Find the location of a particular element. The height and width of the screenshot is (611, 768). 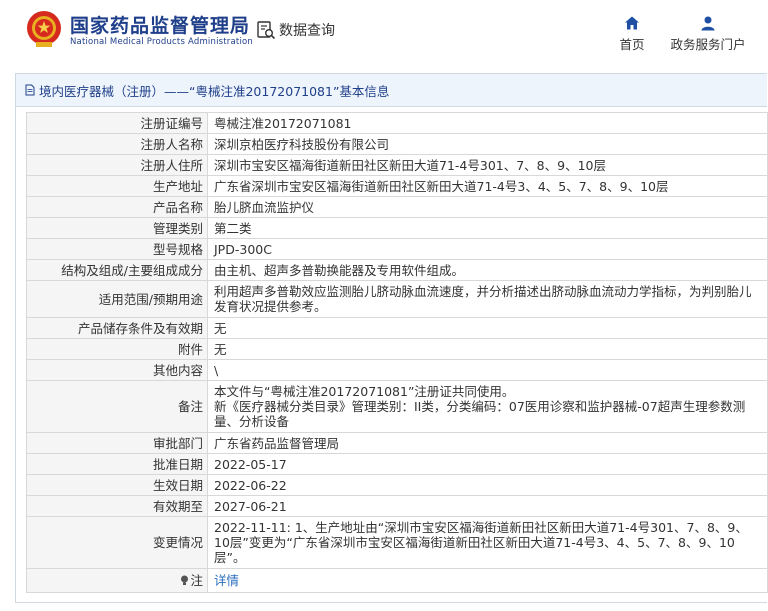

note-row: 注 详情 is located at coordinates (397, 580).